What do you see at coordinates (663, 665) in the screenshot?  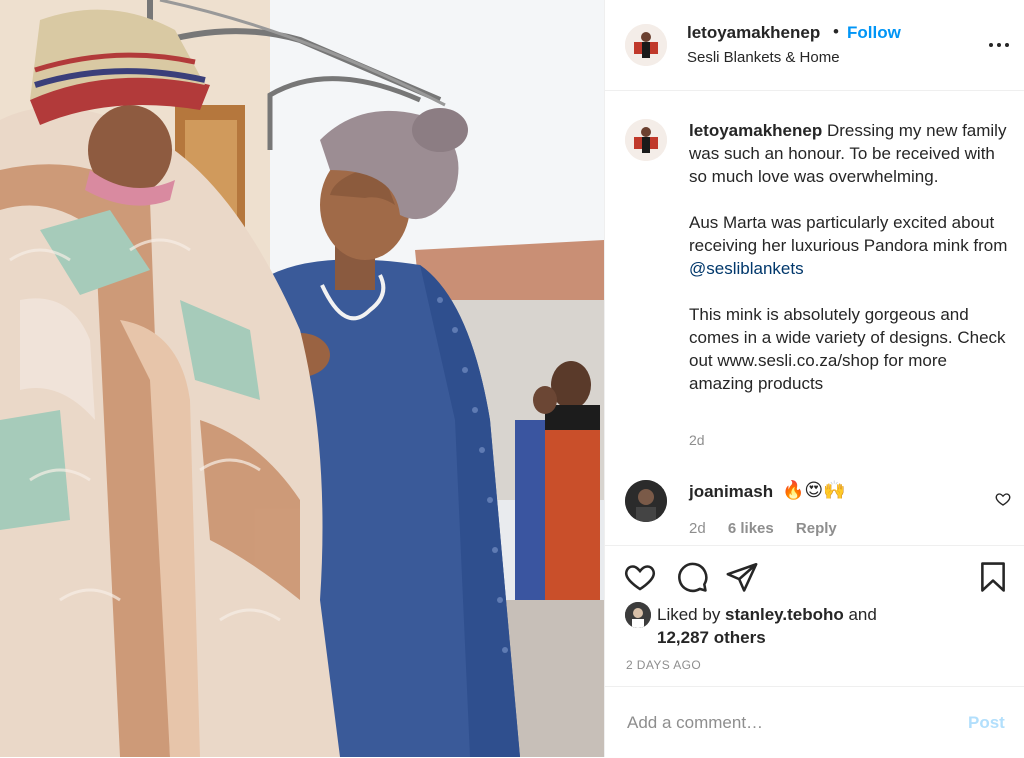 I see `post-timestamp: 2 DAYS AGO` at bounding box center [663, 665].